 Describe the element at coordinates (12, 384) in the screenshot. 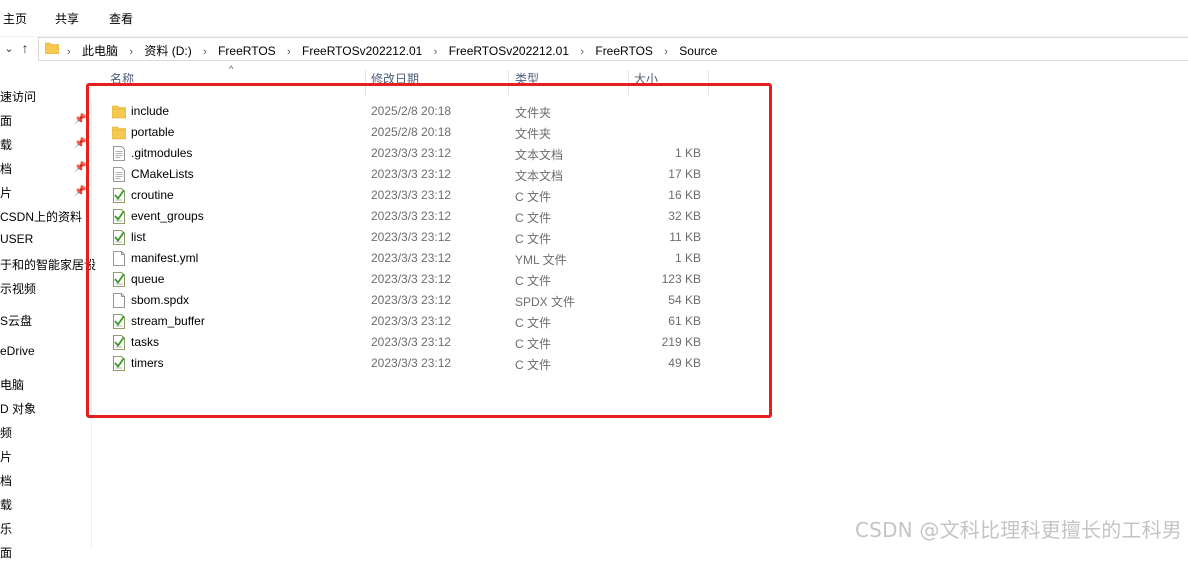

I see `nav-item-this-pc: 电脑` at that location.